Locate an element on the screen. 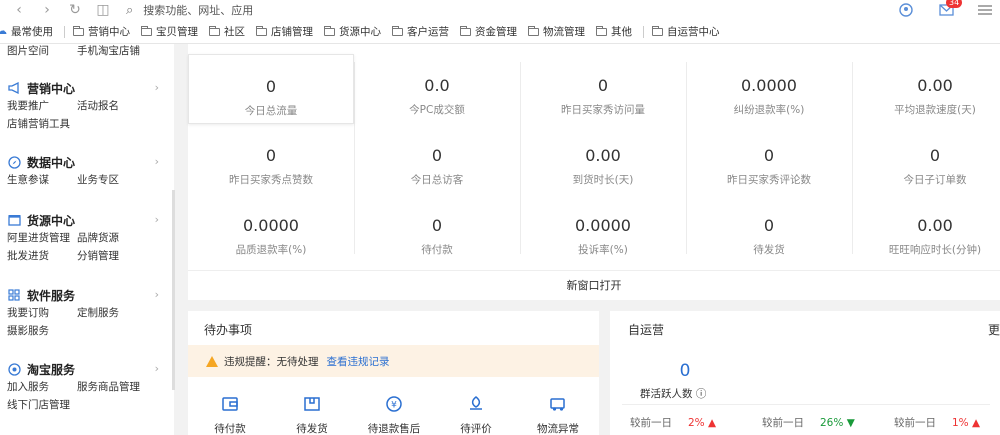 This screenshot has height=435, width=1000. todo-item-refund: ¥ 待退款售后 is located at coordinates (394, 415).